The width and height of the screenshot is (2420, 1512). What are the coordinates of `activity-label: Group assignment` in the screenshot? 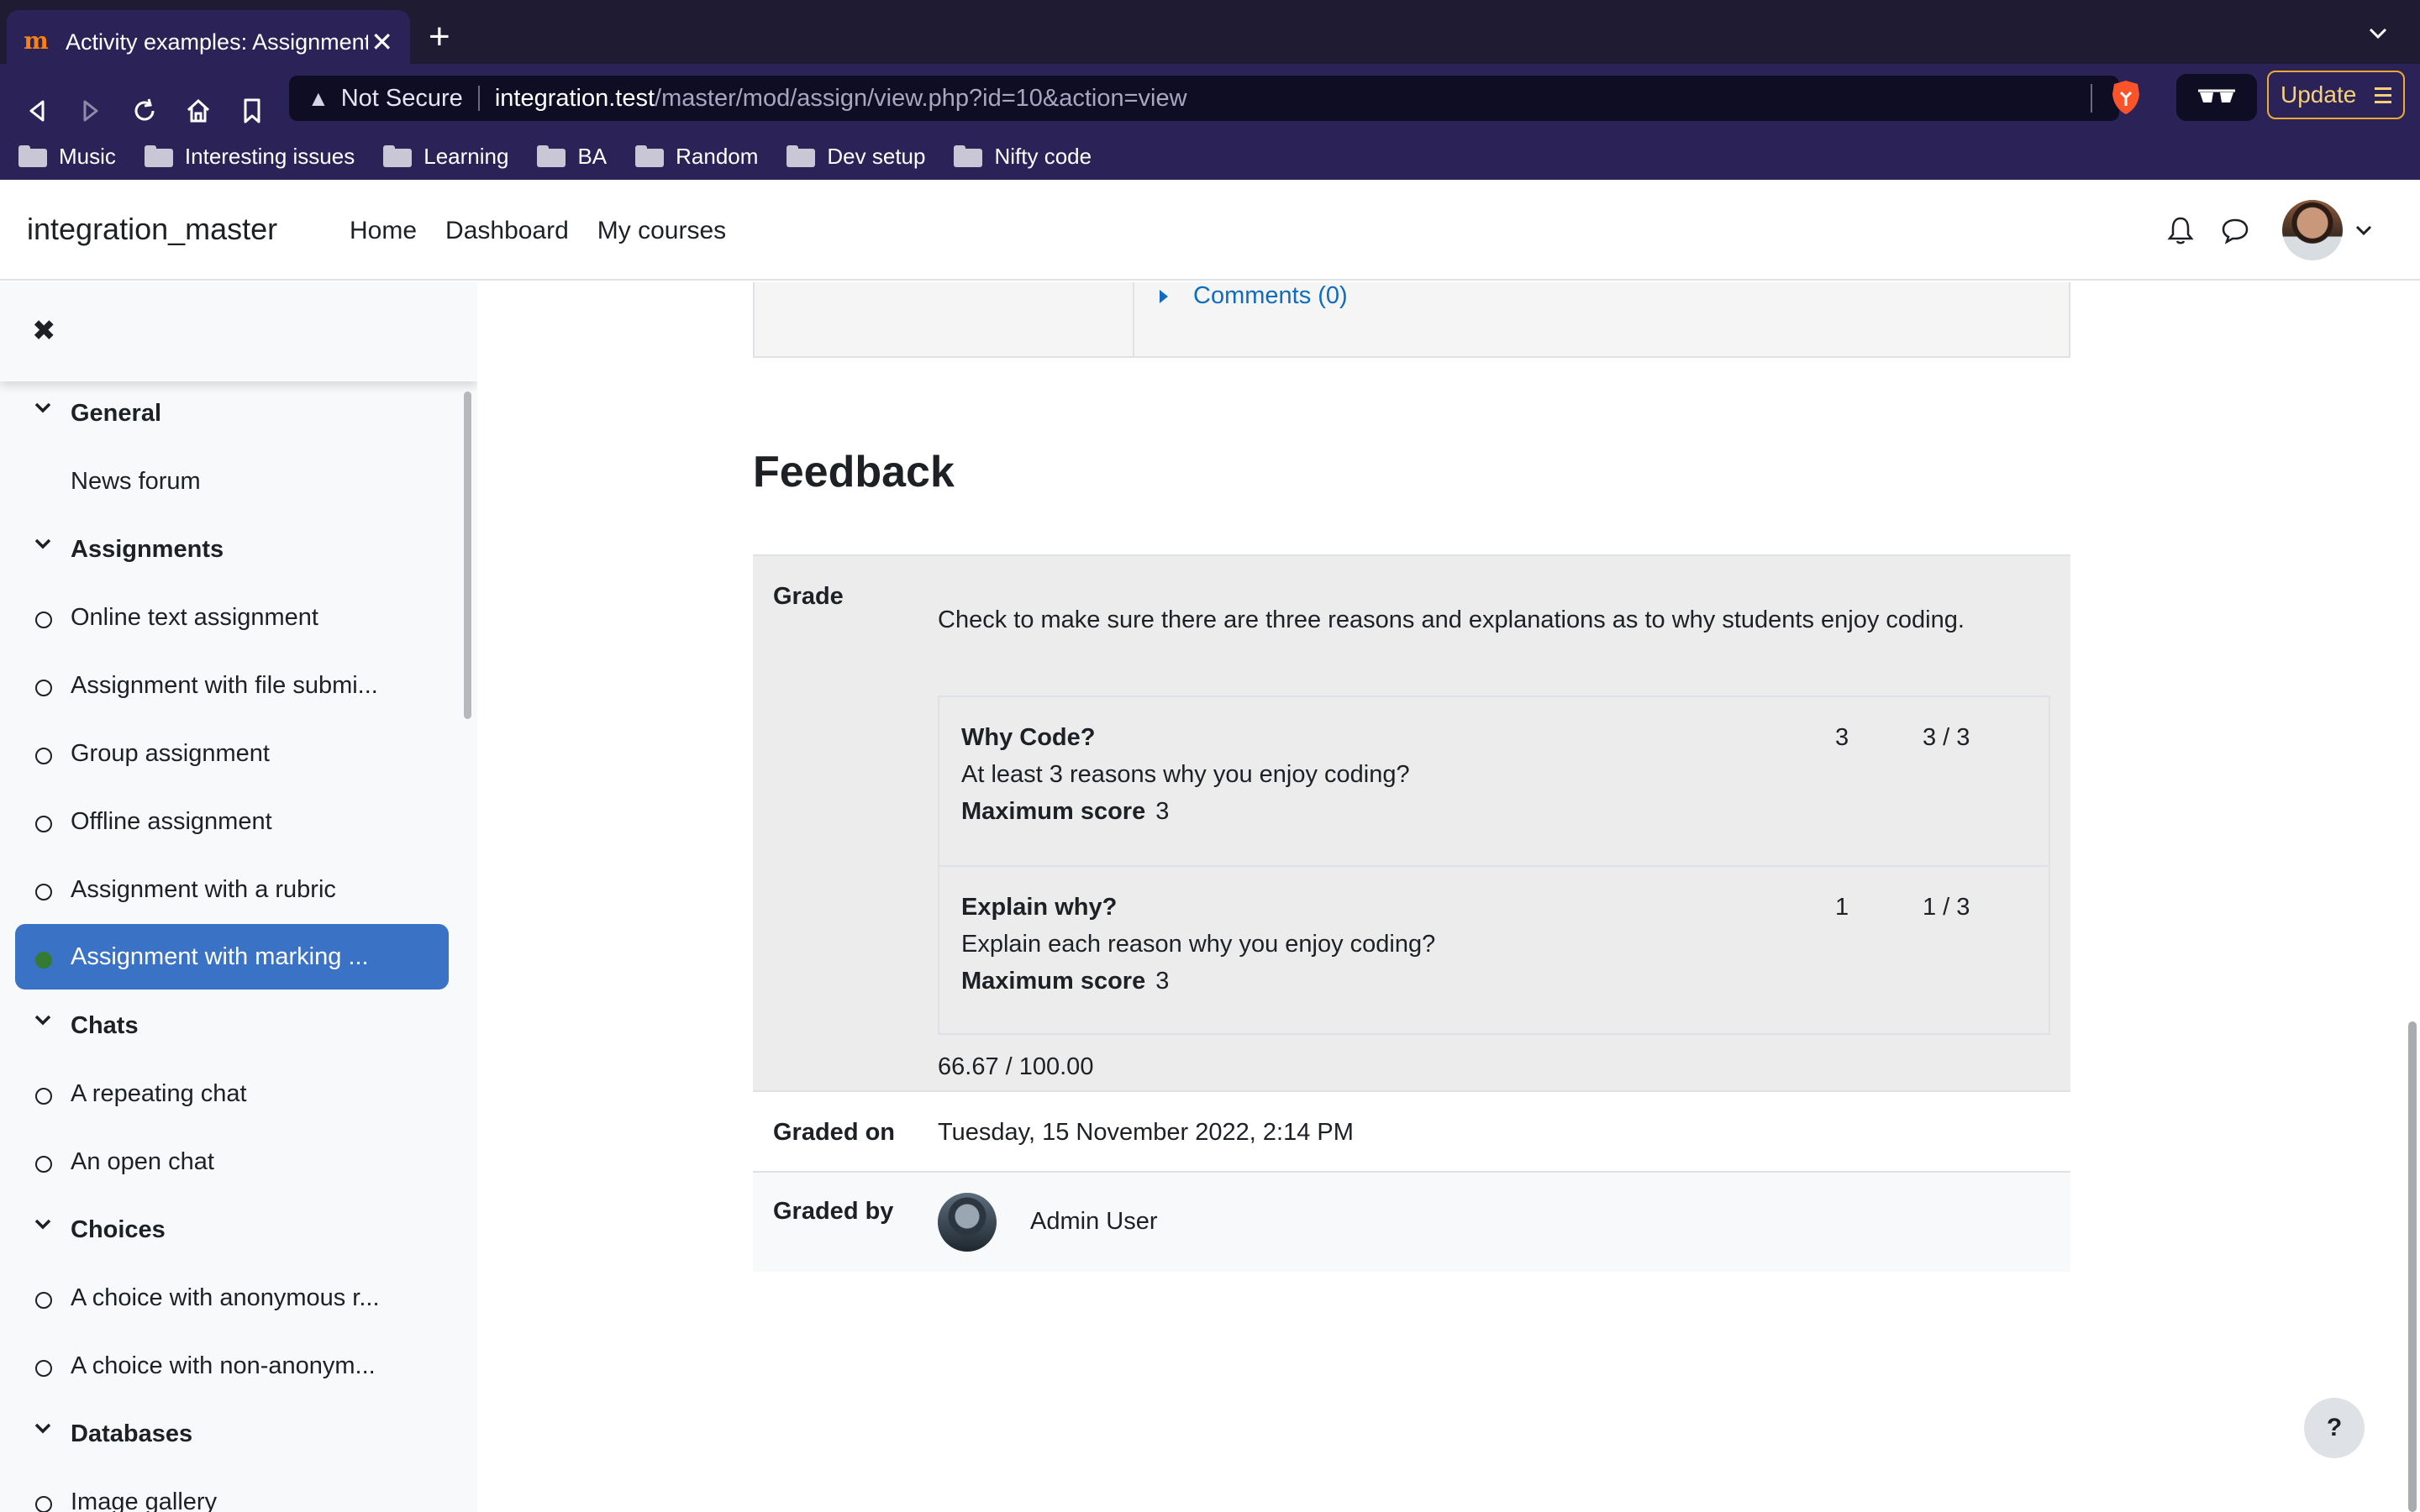 It's located at (239, 754).